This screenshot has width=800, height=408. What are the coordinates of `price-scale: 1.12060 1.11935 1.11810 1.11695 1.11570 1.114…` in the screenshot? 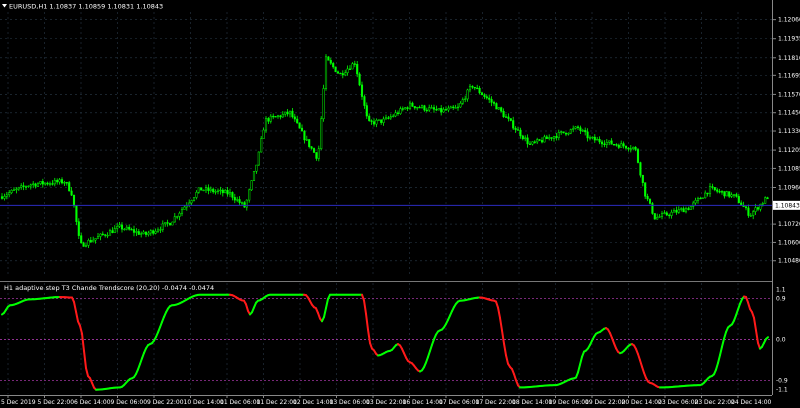 It's located at (786, 197).